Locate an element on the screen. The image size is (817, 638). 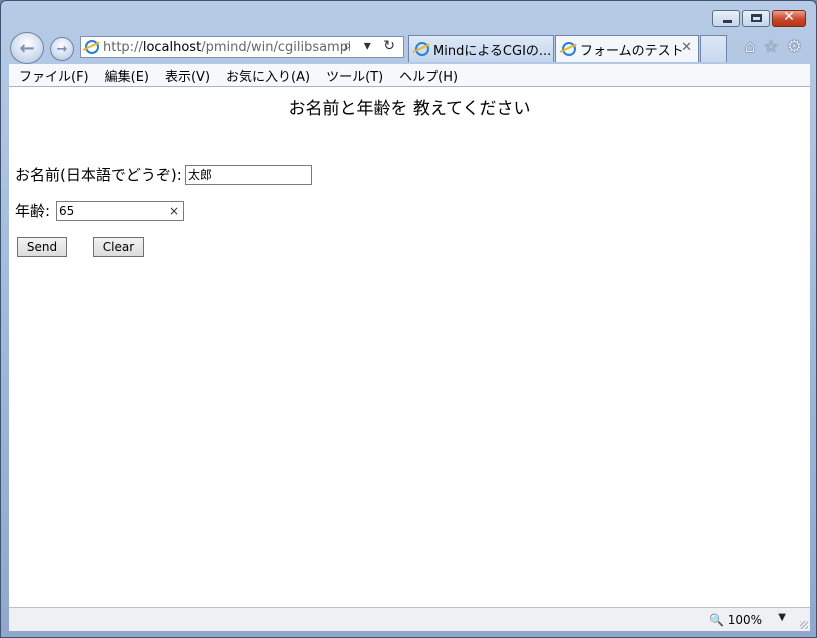
caption-buttons: ✕ is located at coordinates (759, 18).